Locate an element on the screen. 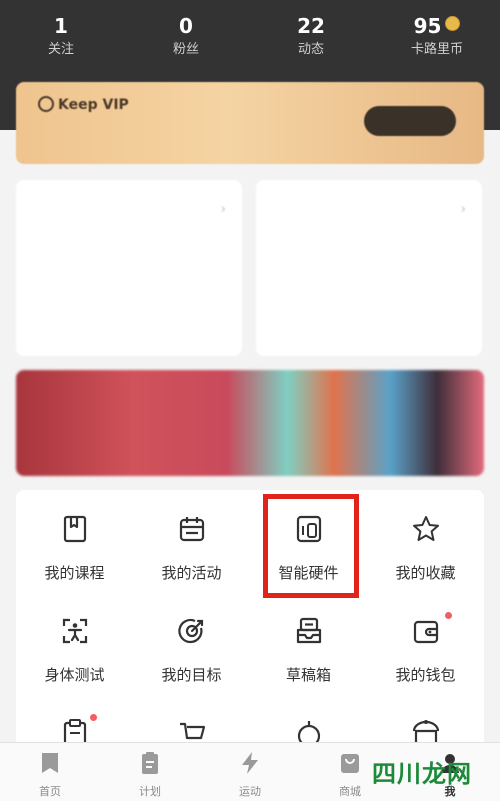  drafts-inbox-icon is located at coordinates (309, 630).